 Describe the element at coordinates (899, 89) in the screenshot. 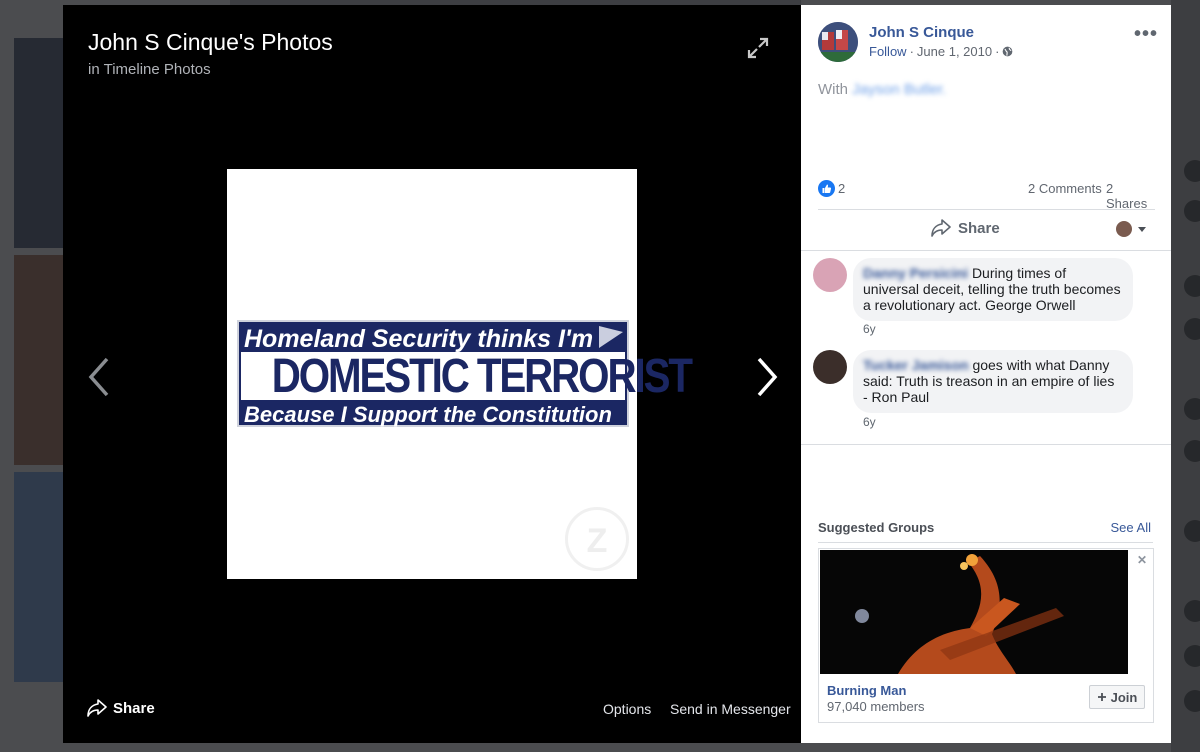

I see `tagged-person-link: Jayson Butler.` at that location.